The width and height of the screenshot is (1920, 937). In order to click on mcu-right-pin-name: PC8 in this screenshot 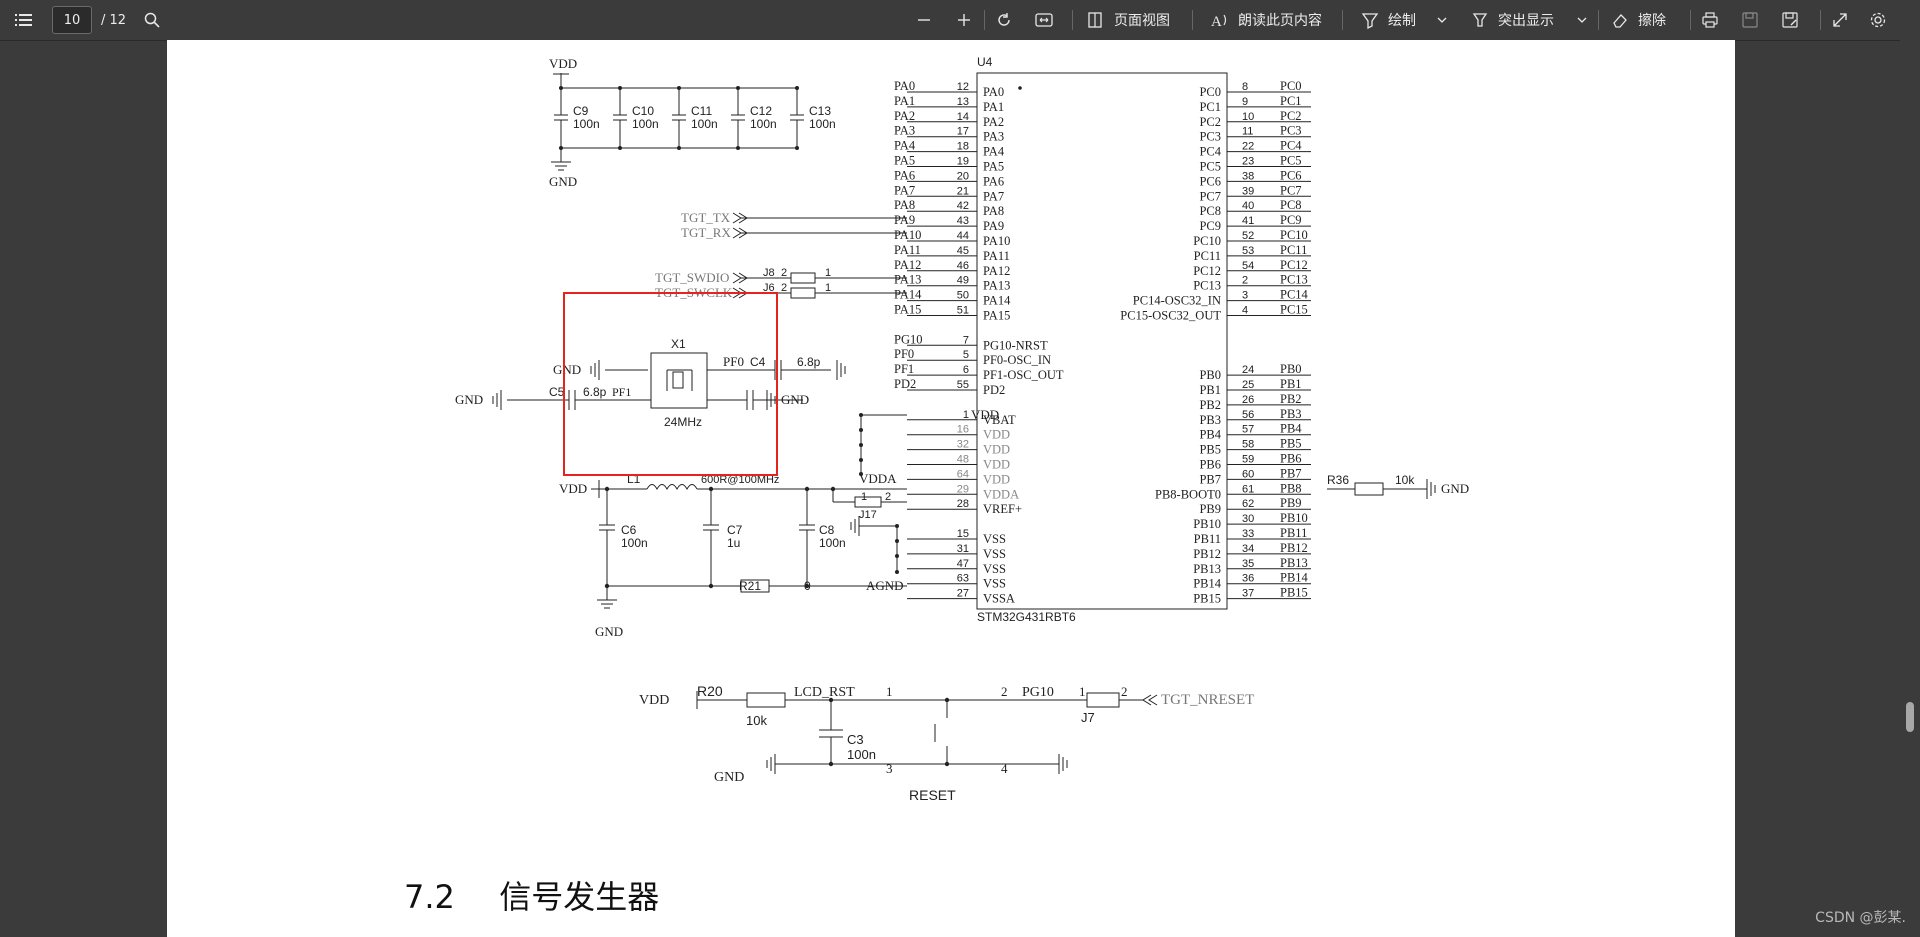, I will do `click(1210, 211)`.